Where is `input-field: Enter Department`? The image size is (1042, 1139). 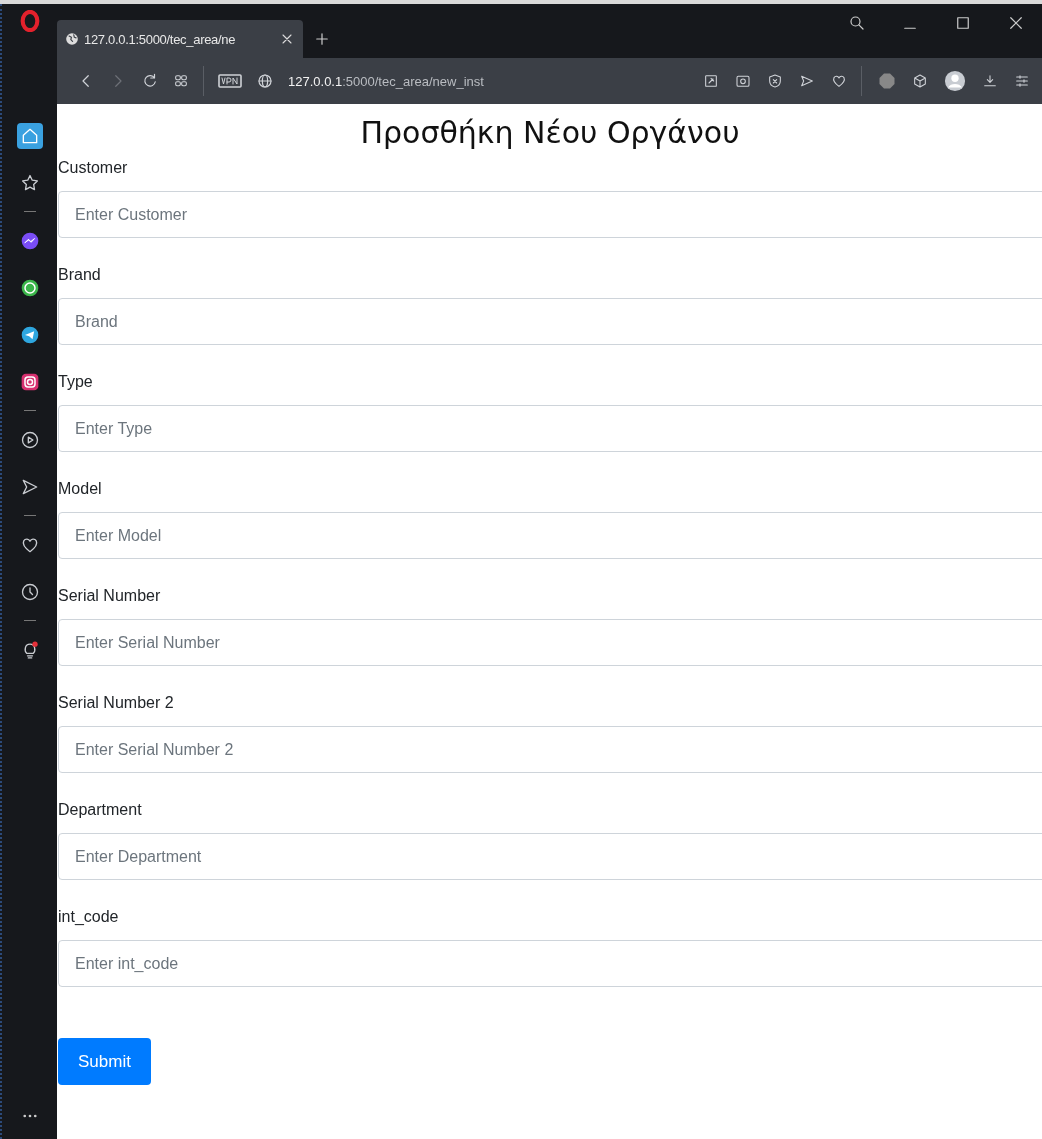
input-field: Enter Department is located at coordinates (550, 856).